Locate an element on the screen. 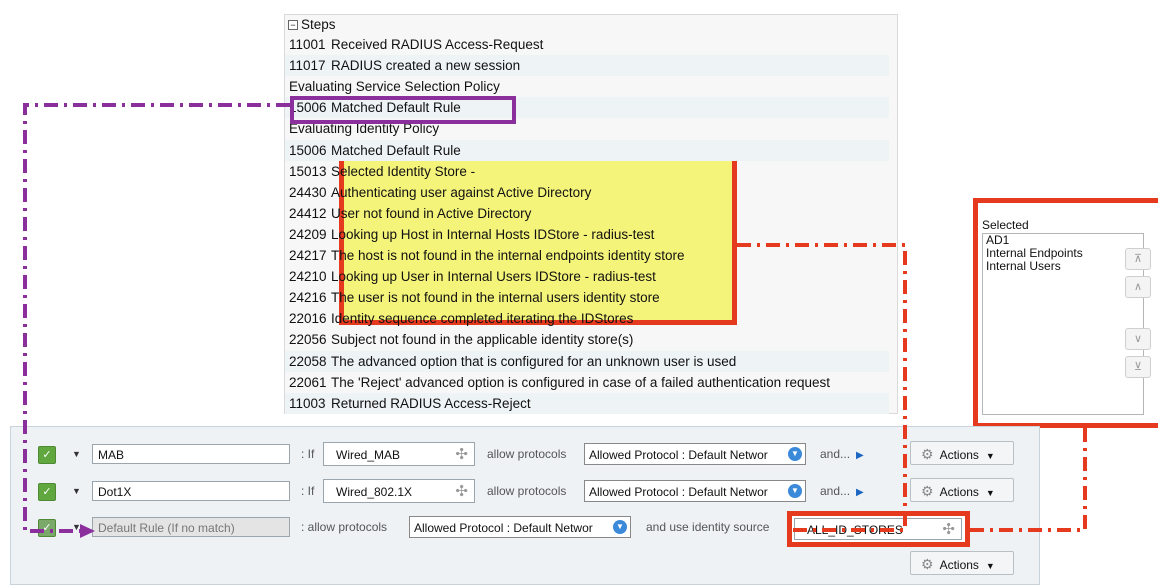 This screenshot has height=585, width=1158. purple-arrowhead is located at coordinates (87, 531).